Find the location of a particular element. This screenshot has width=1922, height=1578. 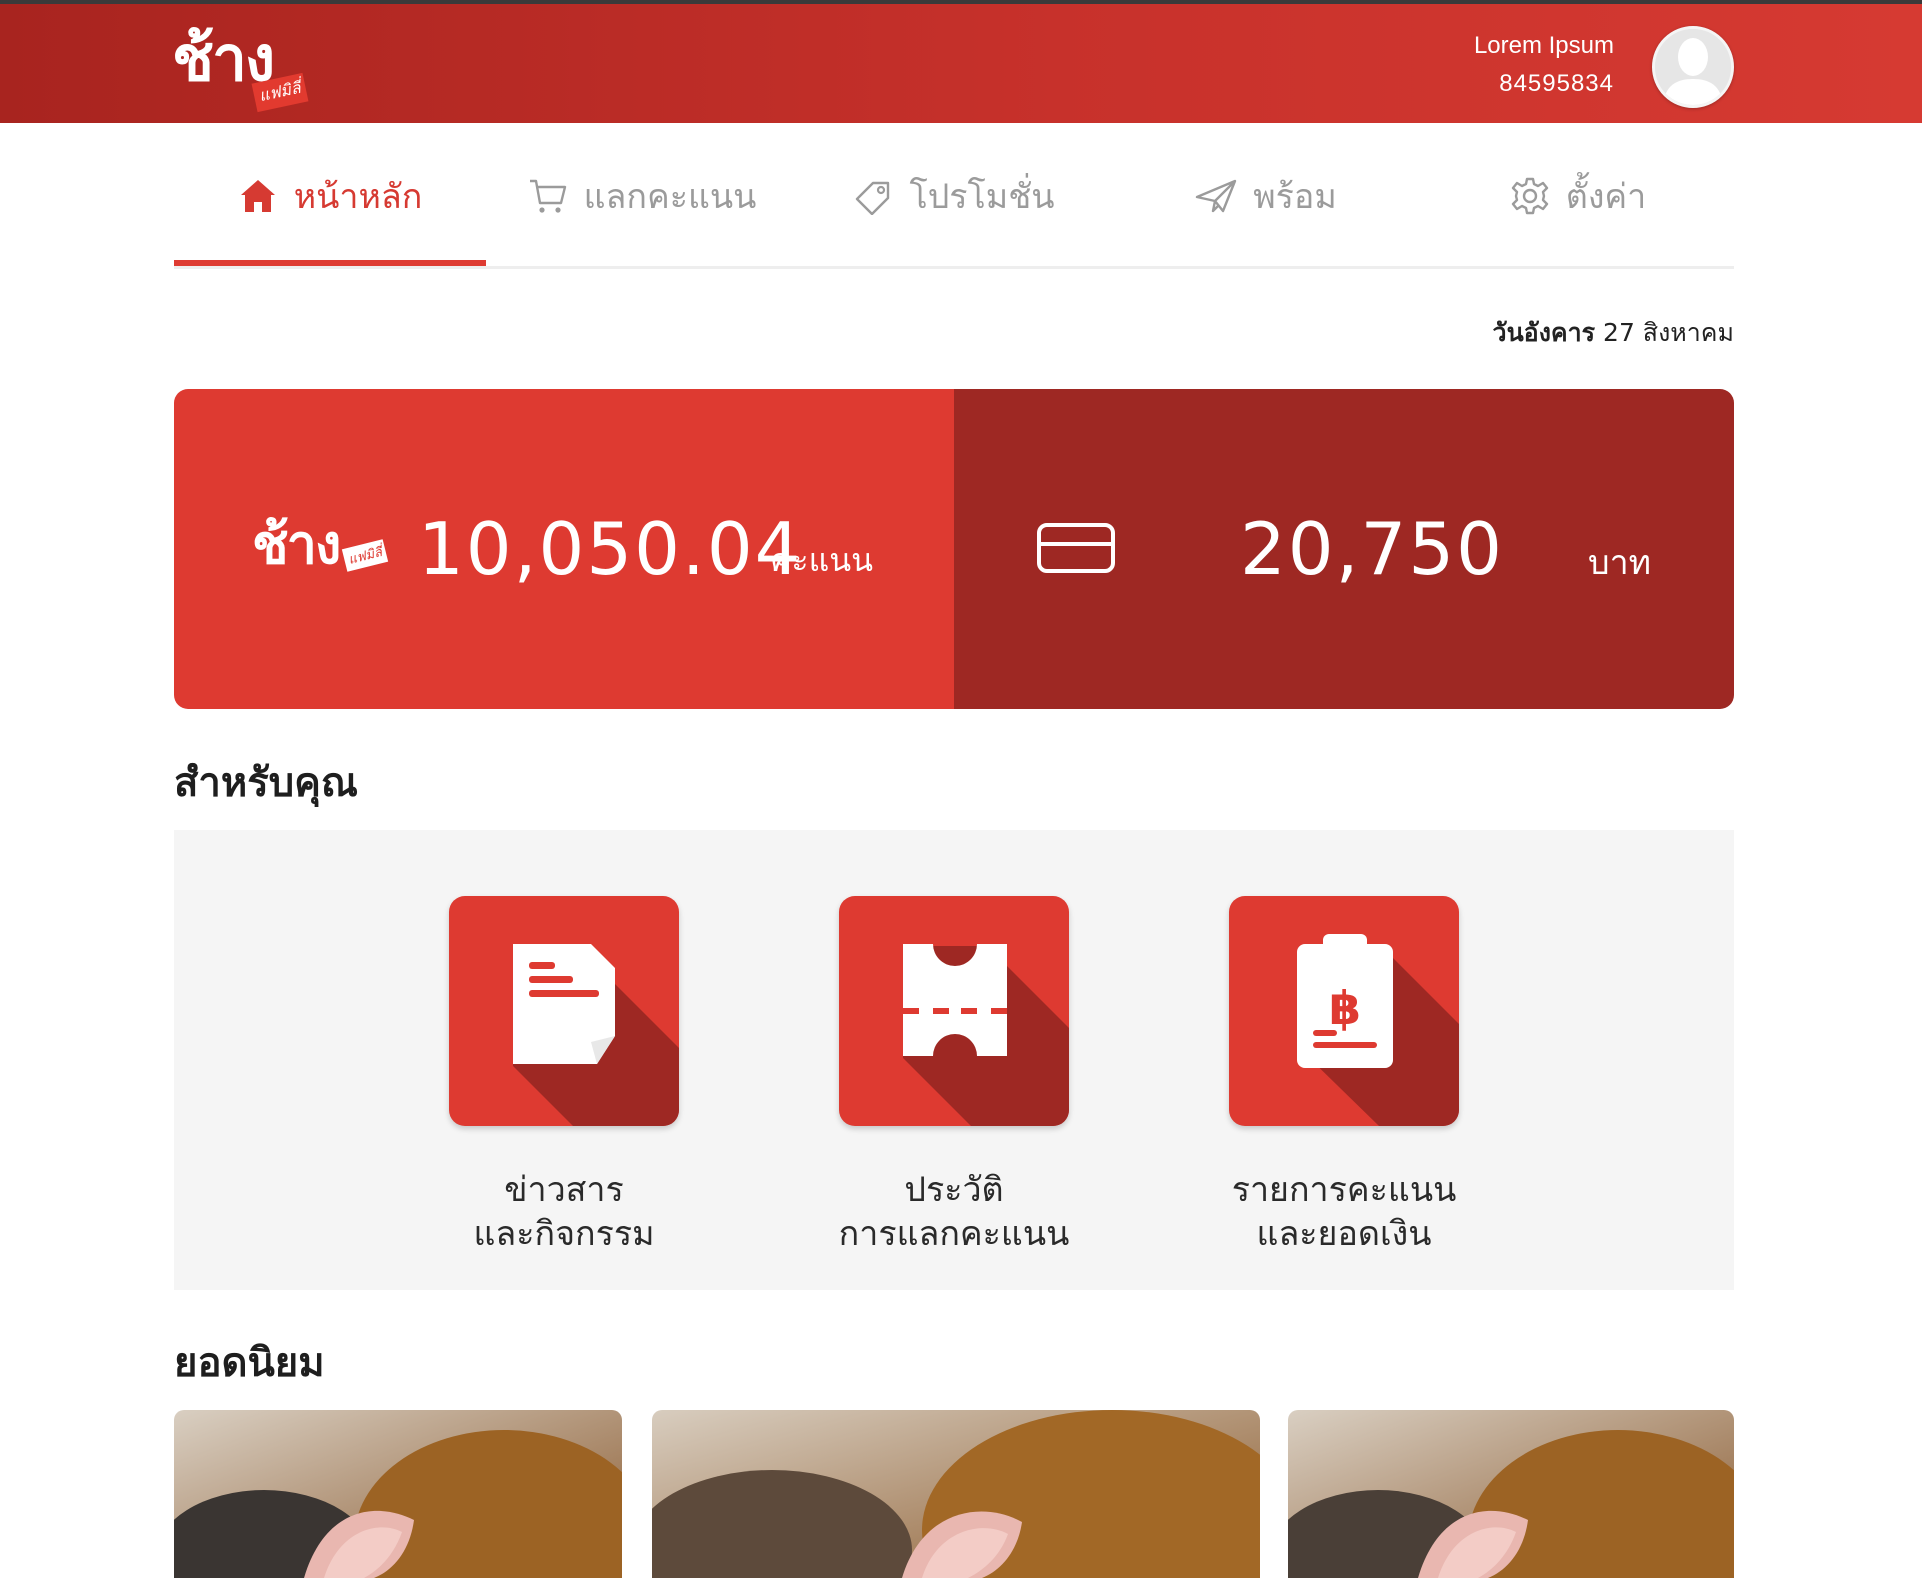

news-document-icon is located at coordinates (596, 1035).